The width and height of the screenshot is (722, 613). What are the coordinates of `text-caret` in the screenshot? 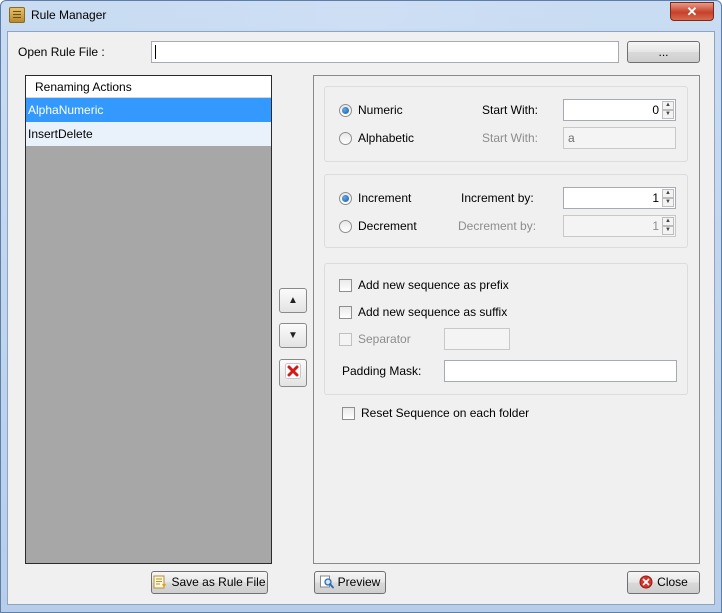 It's located at (155, 52).